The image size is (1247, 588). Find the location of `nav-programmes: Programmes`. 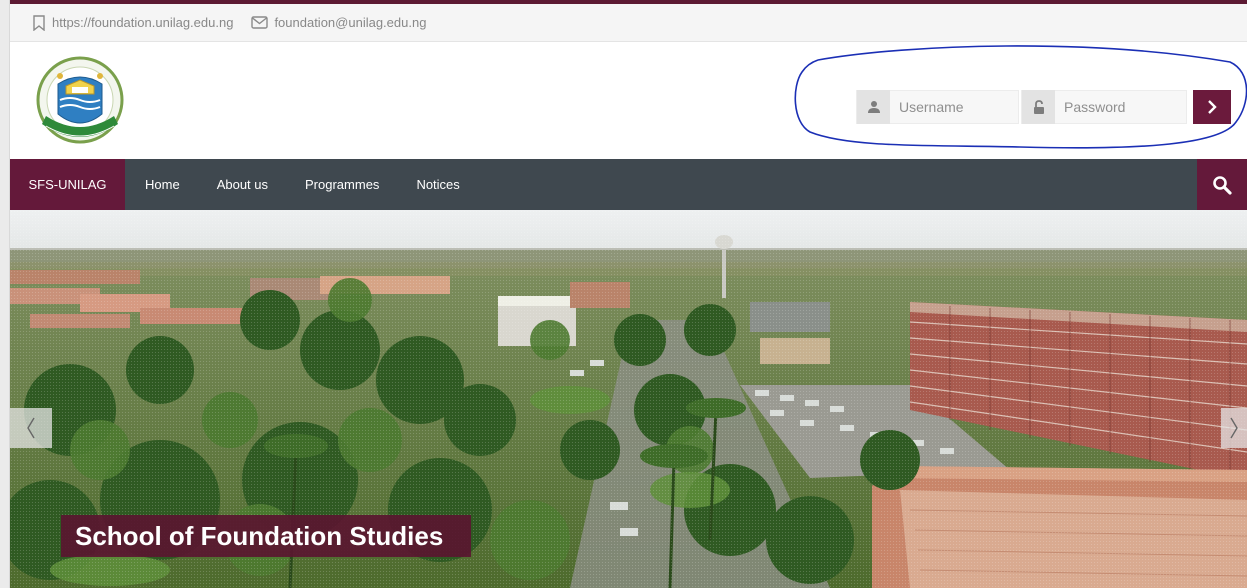

nav-programmes: Programmes is located at coordinates (342, 184).